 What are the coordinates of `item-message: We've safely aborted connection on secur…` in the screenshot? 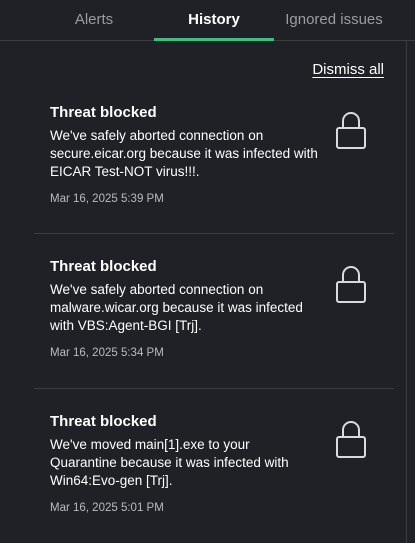 It's located at (184, 153).